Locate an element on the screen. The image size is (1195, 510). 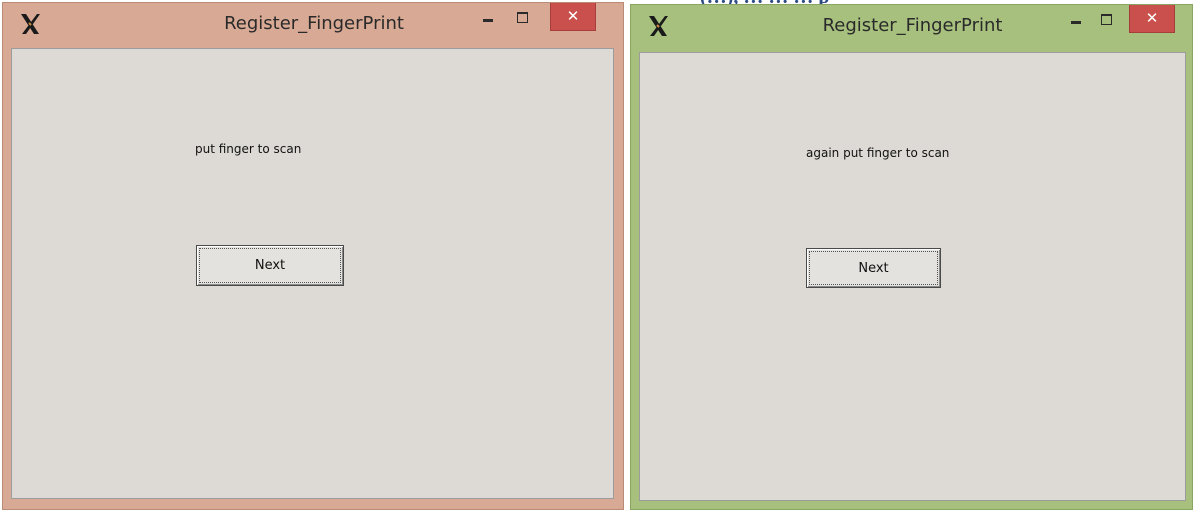
scan-prompt-label: again put finger to scan is located at coordinates (878, 153).